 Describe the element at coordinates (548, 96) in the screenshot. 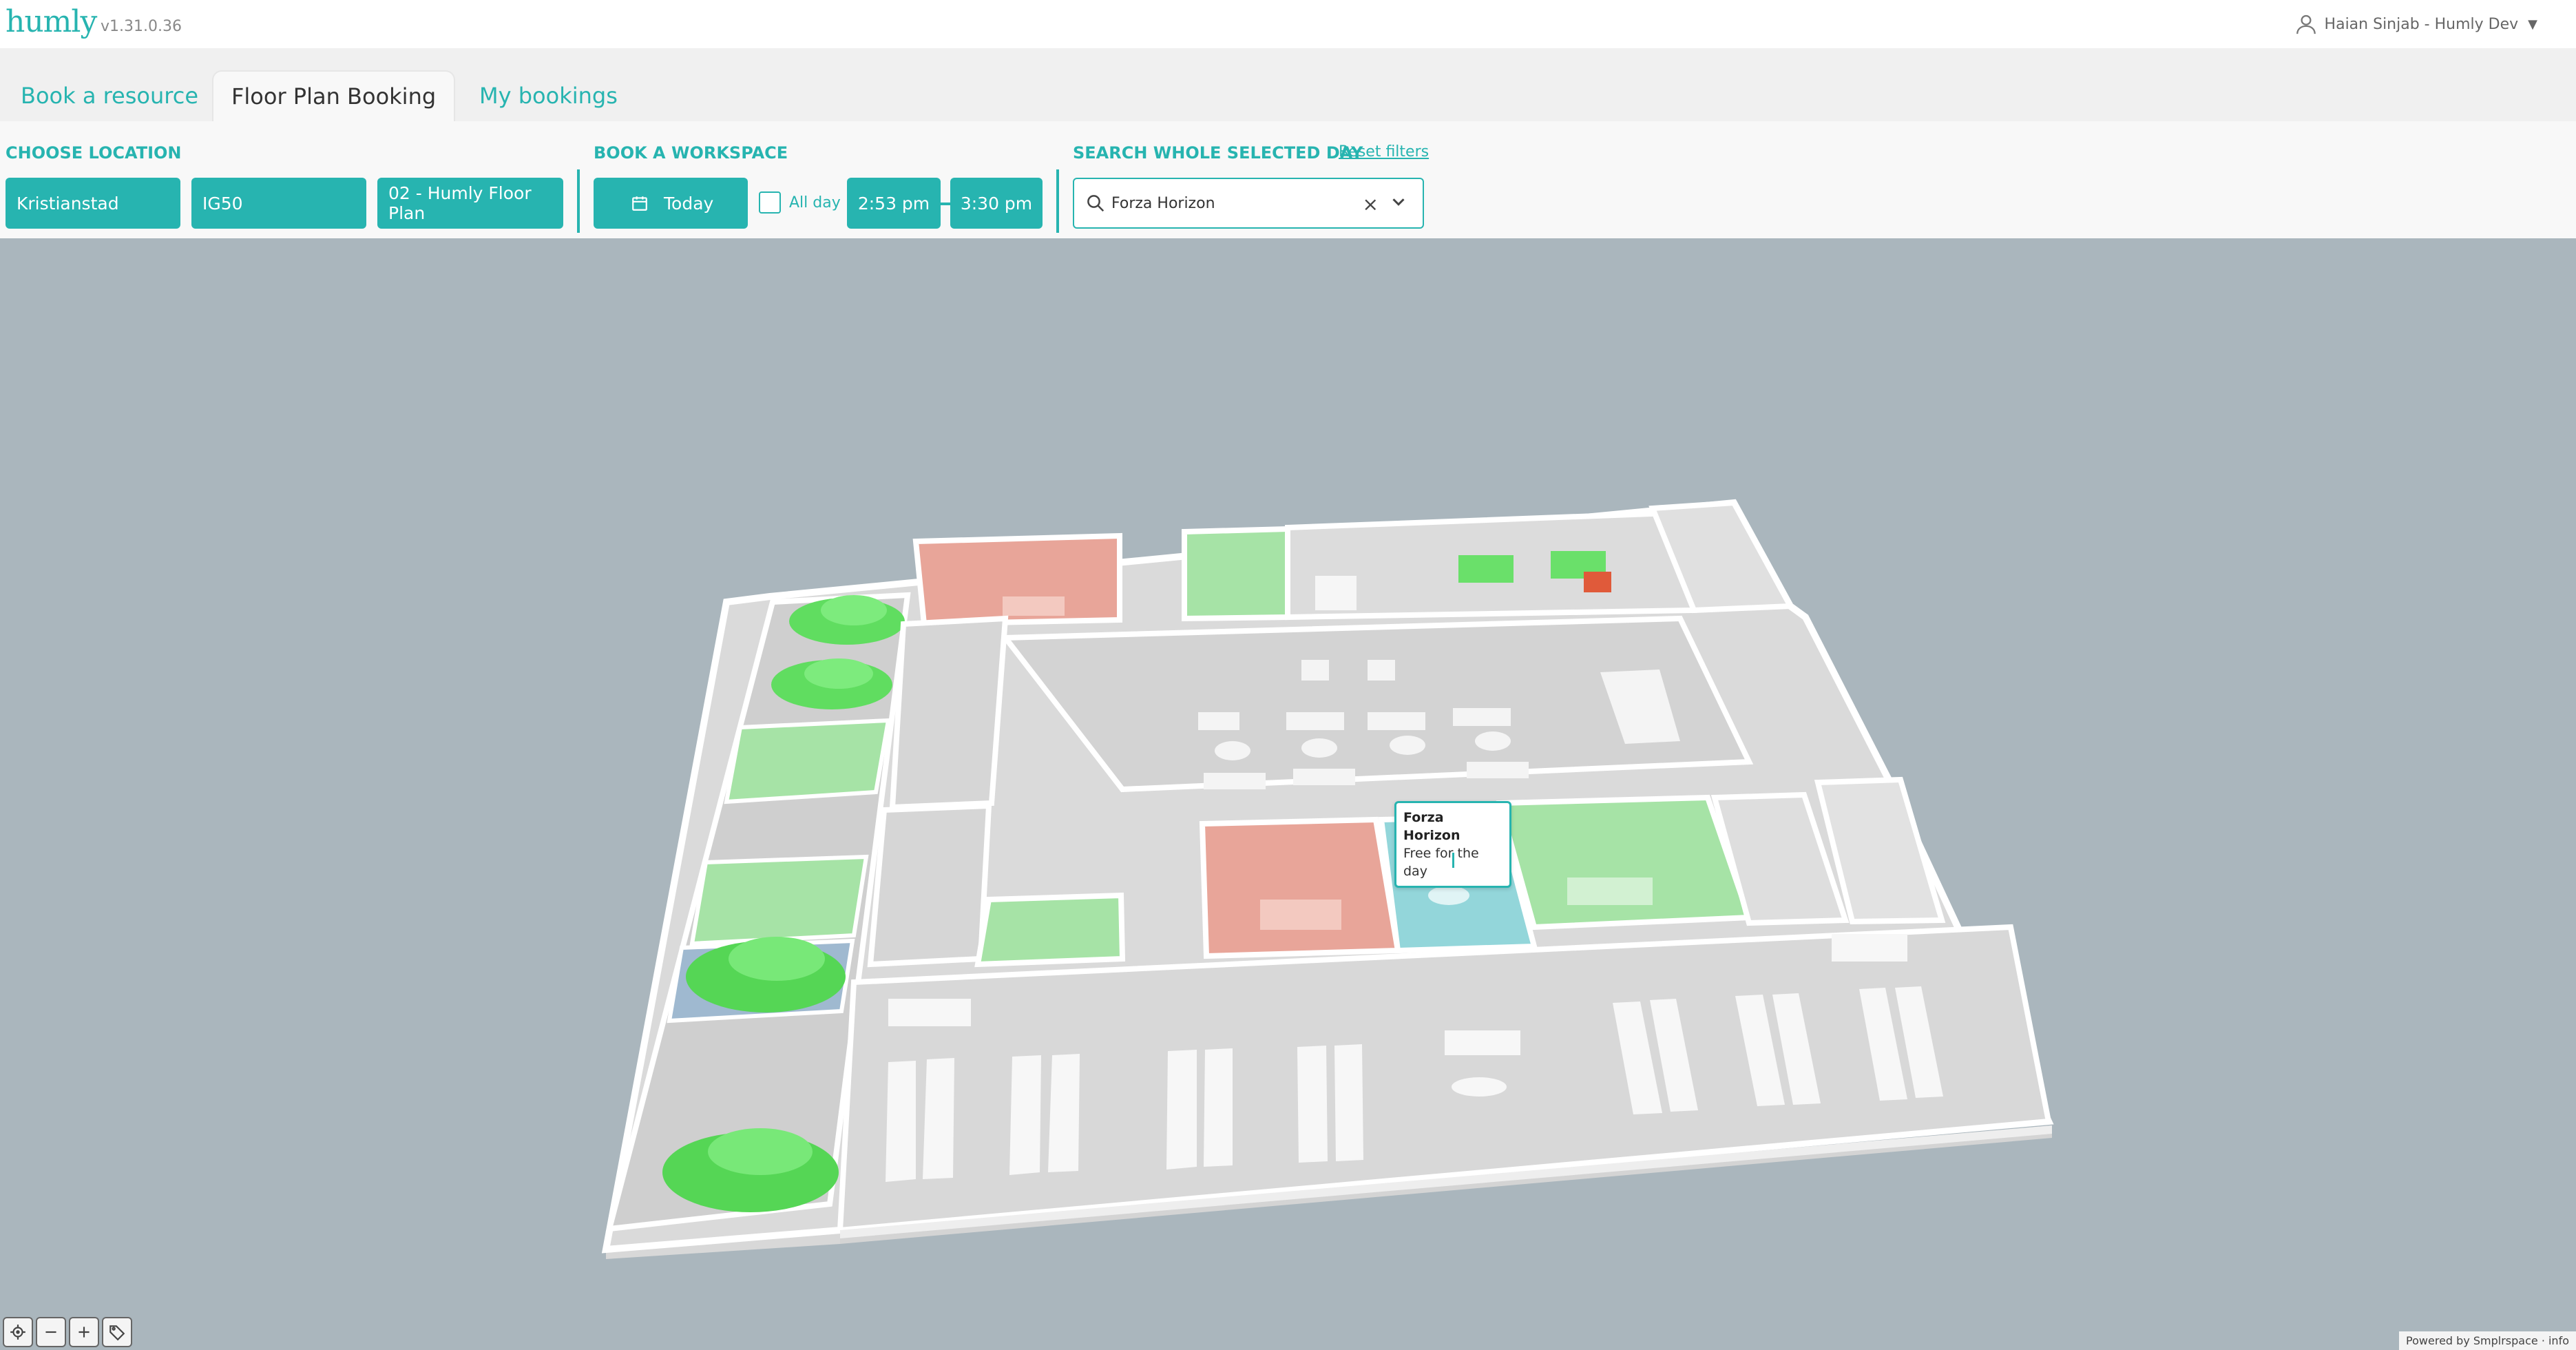

I see `tab-my-bookings: My bookings` at that location.